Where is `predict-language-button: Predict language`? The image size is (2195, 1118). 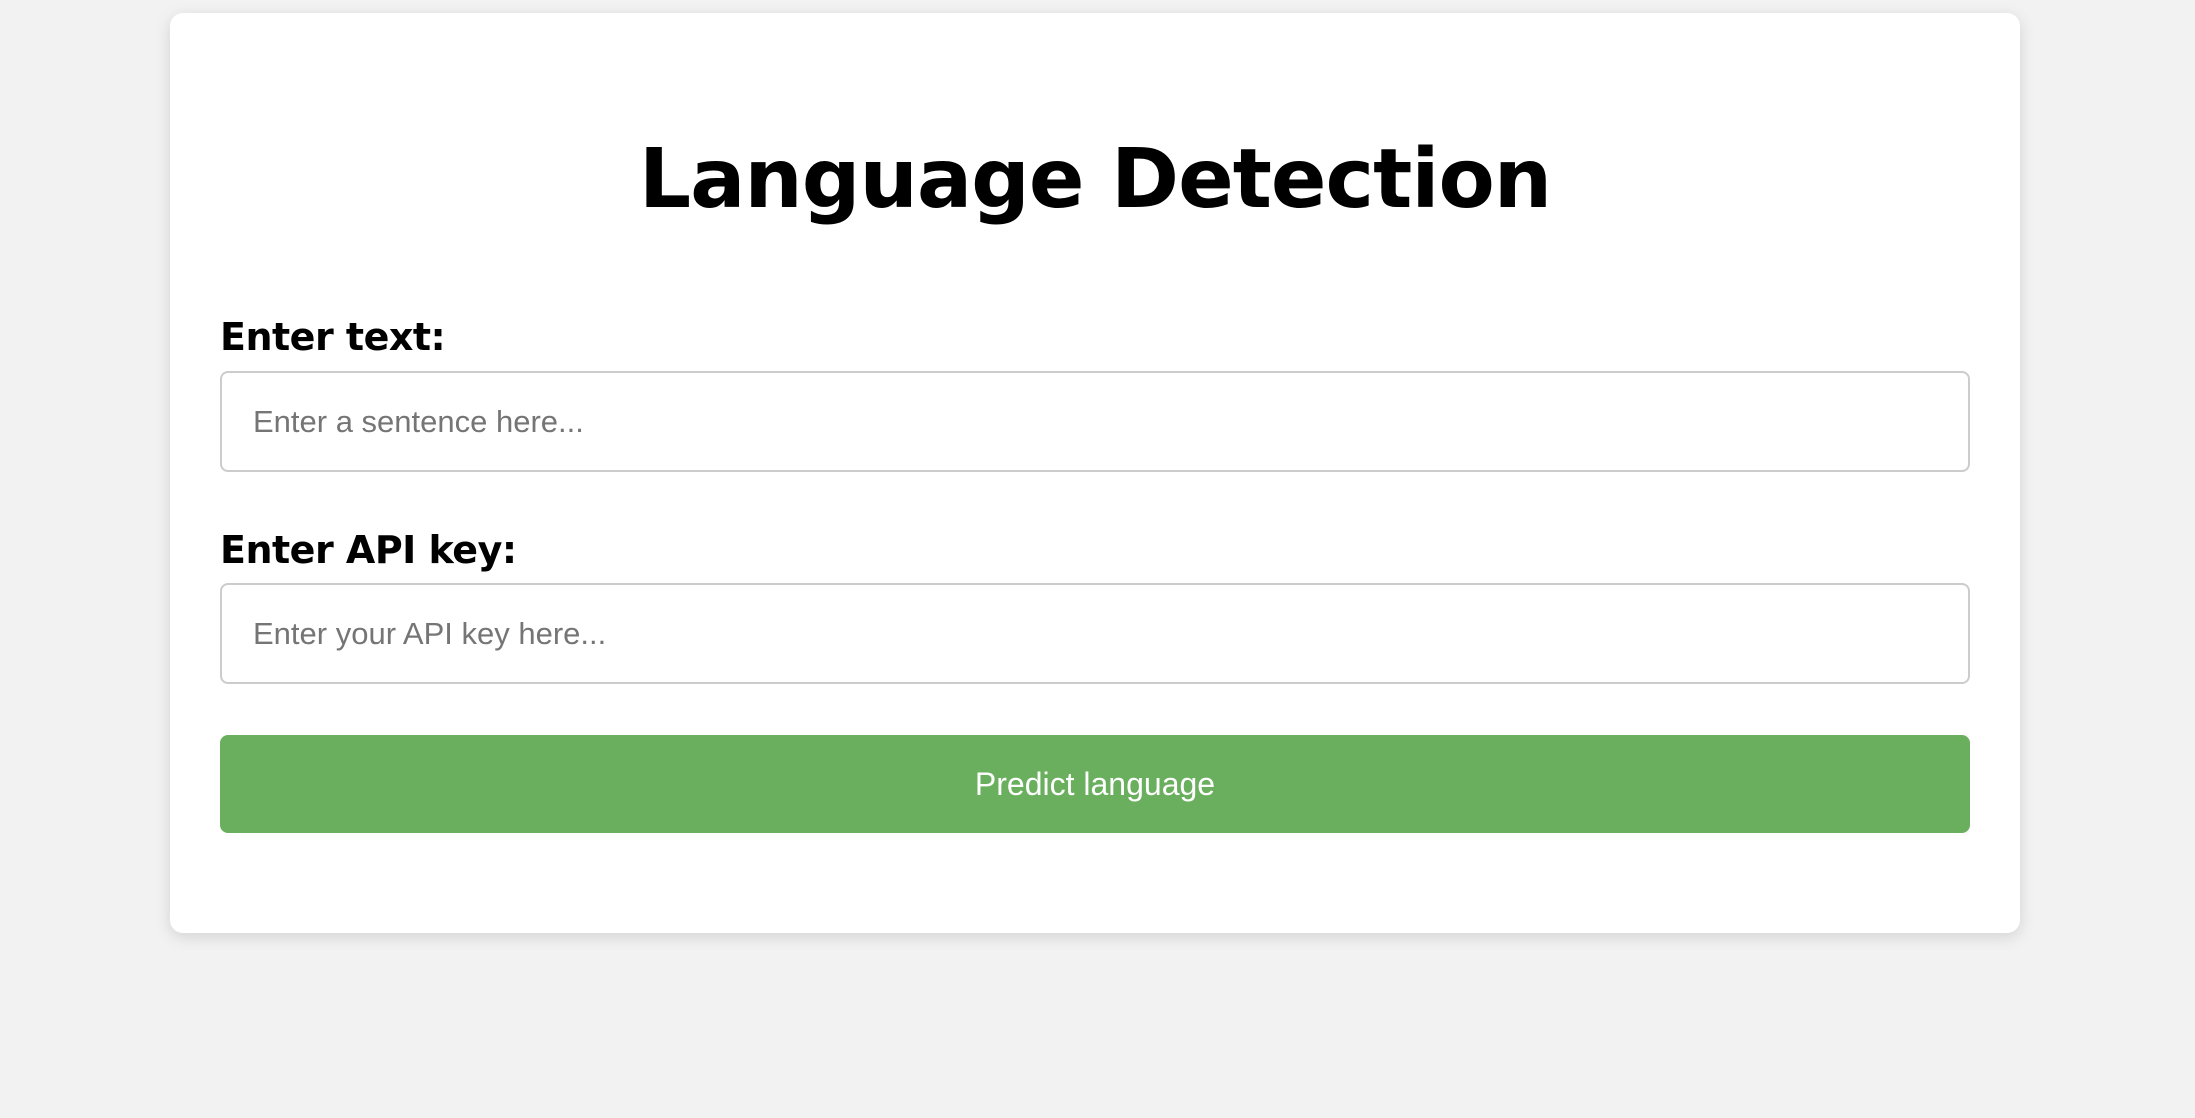 predict-language-button: Predict language is located at coordinates (1095, 784).